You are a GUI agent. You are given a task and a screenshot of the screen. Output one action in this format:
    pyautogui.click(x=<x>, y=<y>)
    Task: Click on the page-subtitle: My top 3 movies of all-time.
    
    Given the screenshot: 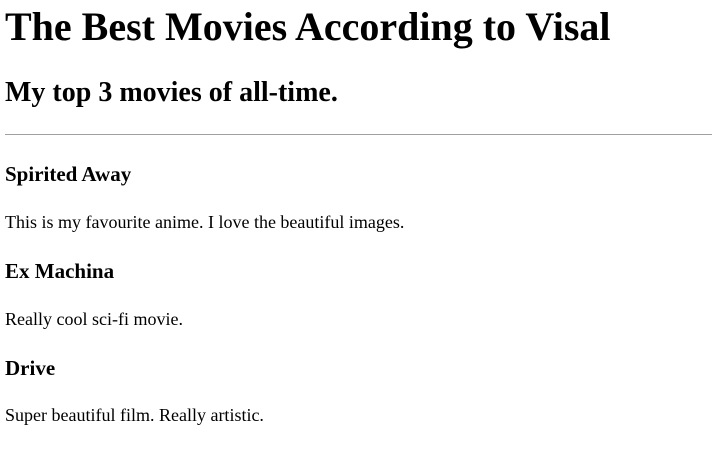 What is the action you would take?
    pyautogui.click(x=171, y=92)
    